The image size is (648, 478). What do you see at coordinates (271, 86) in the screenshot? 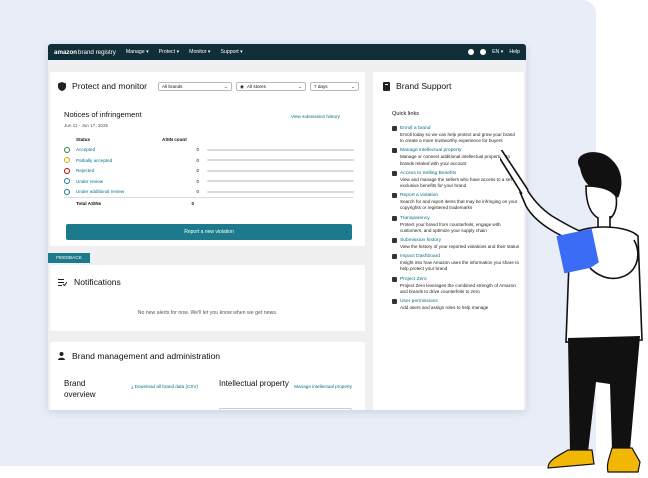
I see `stores-select: ◉ All stores ⌄` at bounding box center [271, 86].